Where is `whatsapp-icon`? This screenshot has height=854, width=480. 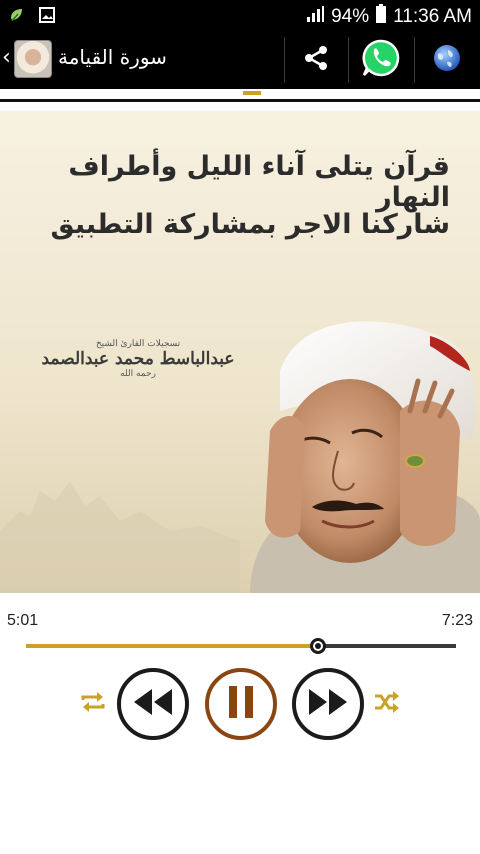 whatsapp-icon is located at coordinates (381, 60).